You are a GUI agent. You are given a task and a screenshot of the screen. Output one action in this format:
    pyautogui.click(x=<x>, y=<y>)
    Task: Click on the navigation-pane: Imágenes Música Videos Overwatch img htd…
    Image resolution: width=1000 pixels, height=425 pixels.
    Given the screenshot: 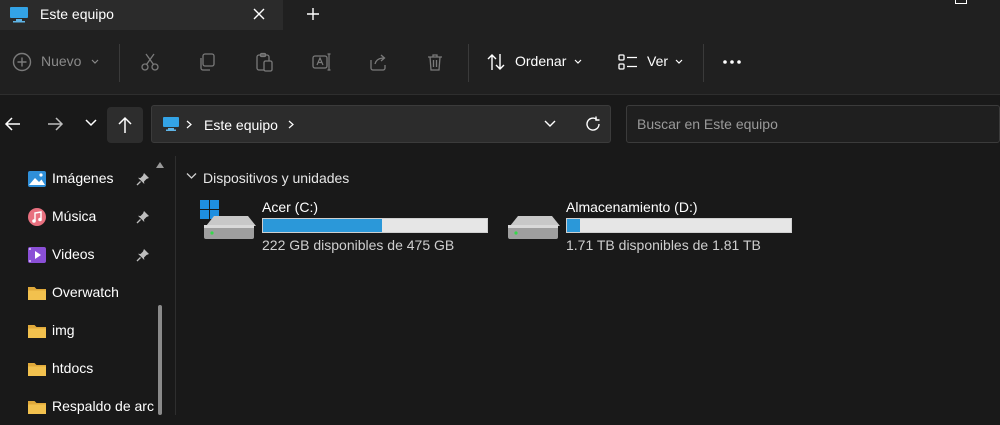 What is the action you would take?
    pyautogui.click(x=88, y=285)
    